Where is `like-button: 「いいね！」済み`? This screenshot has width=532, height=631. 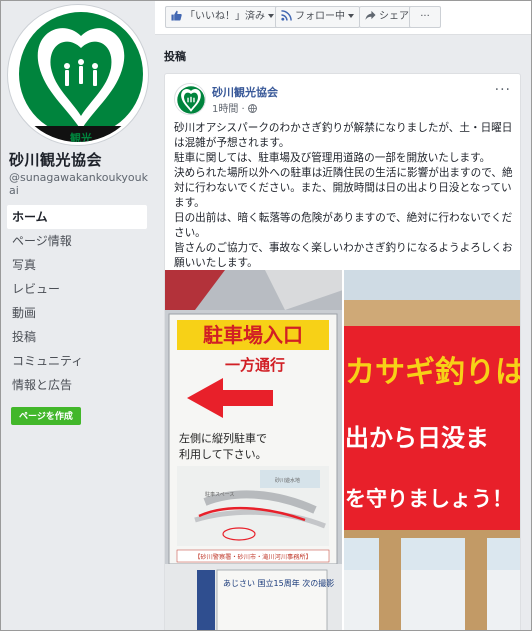
like-button: 「いいね！」済み is located at coordinates (222, 17).